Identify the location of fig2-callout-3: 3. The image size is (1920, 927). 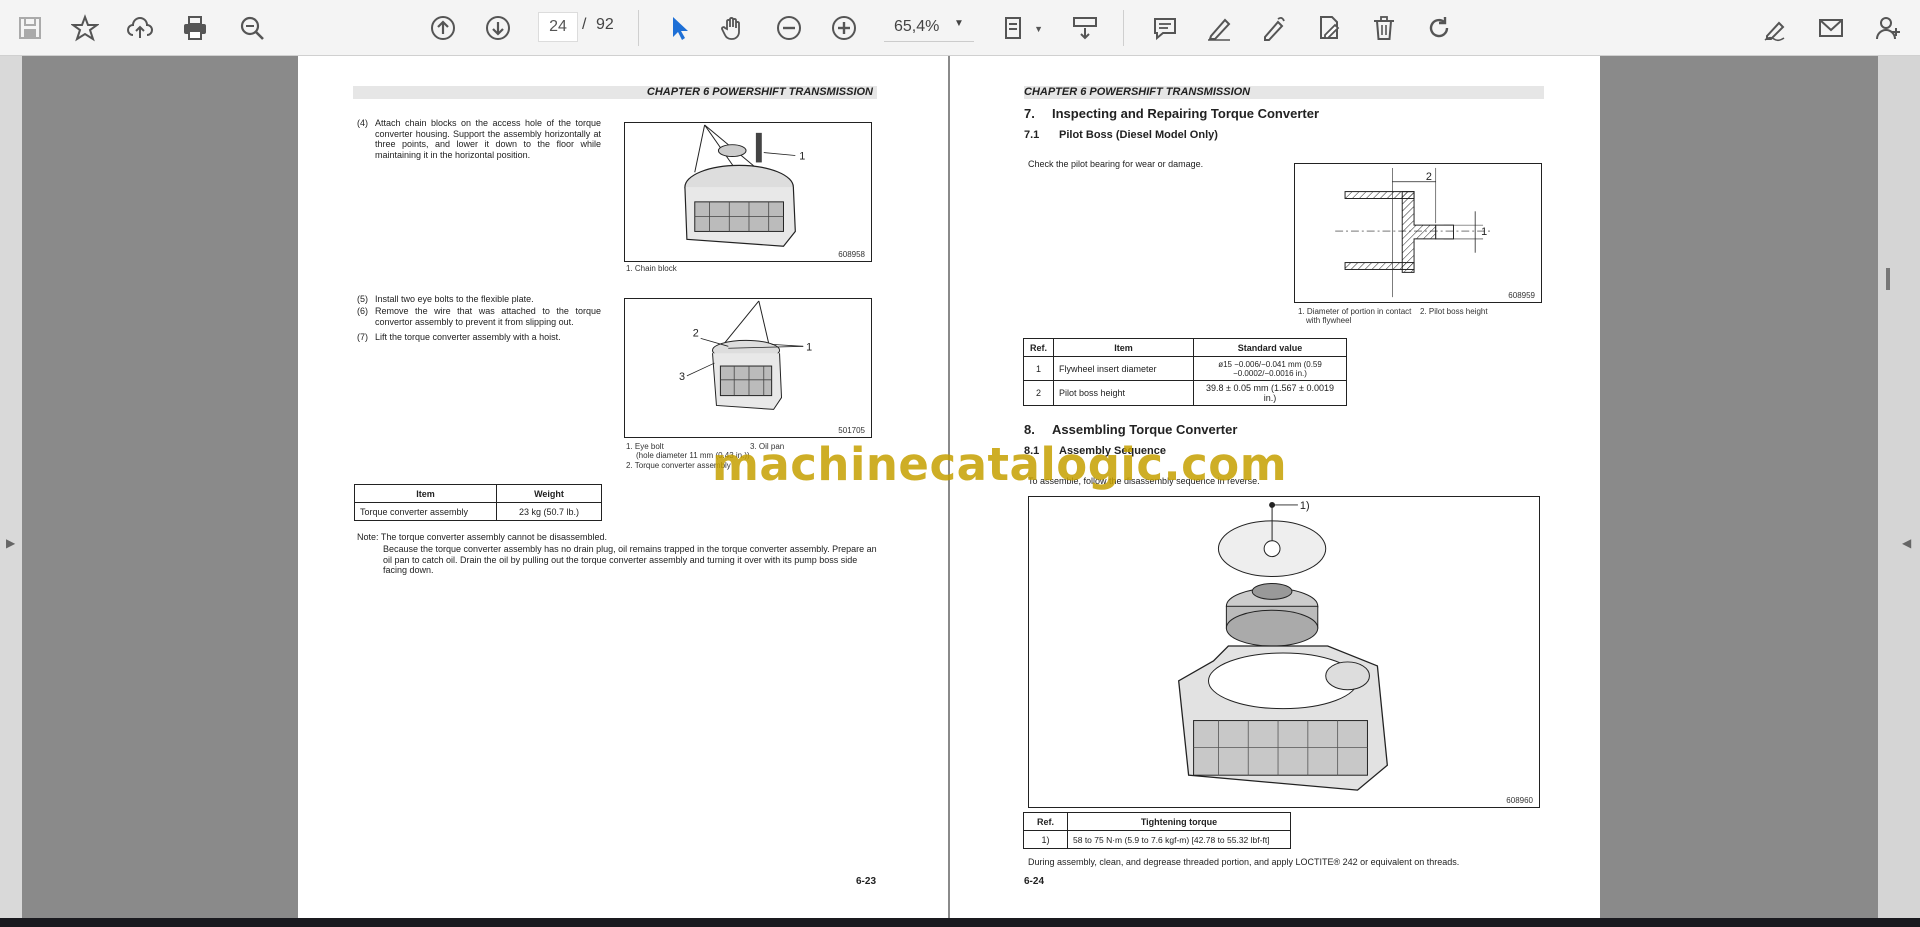
(682, 377).